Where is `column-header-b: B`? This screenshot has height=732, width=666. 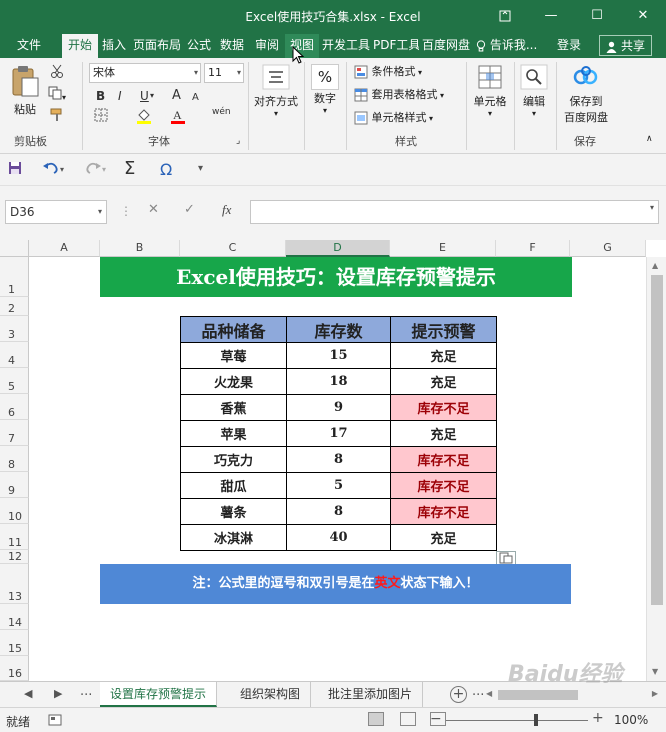 column-header-b: B is located at coordinates (140, 248).